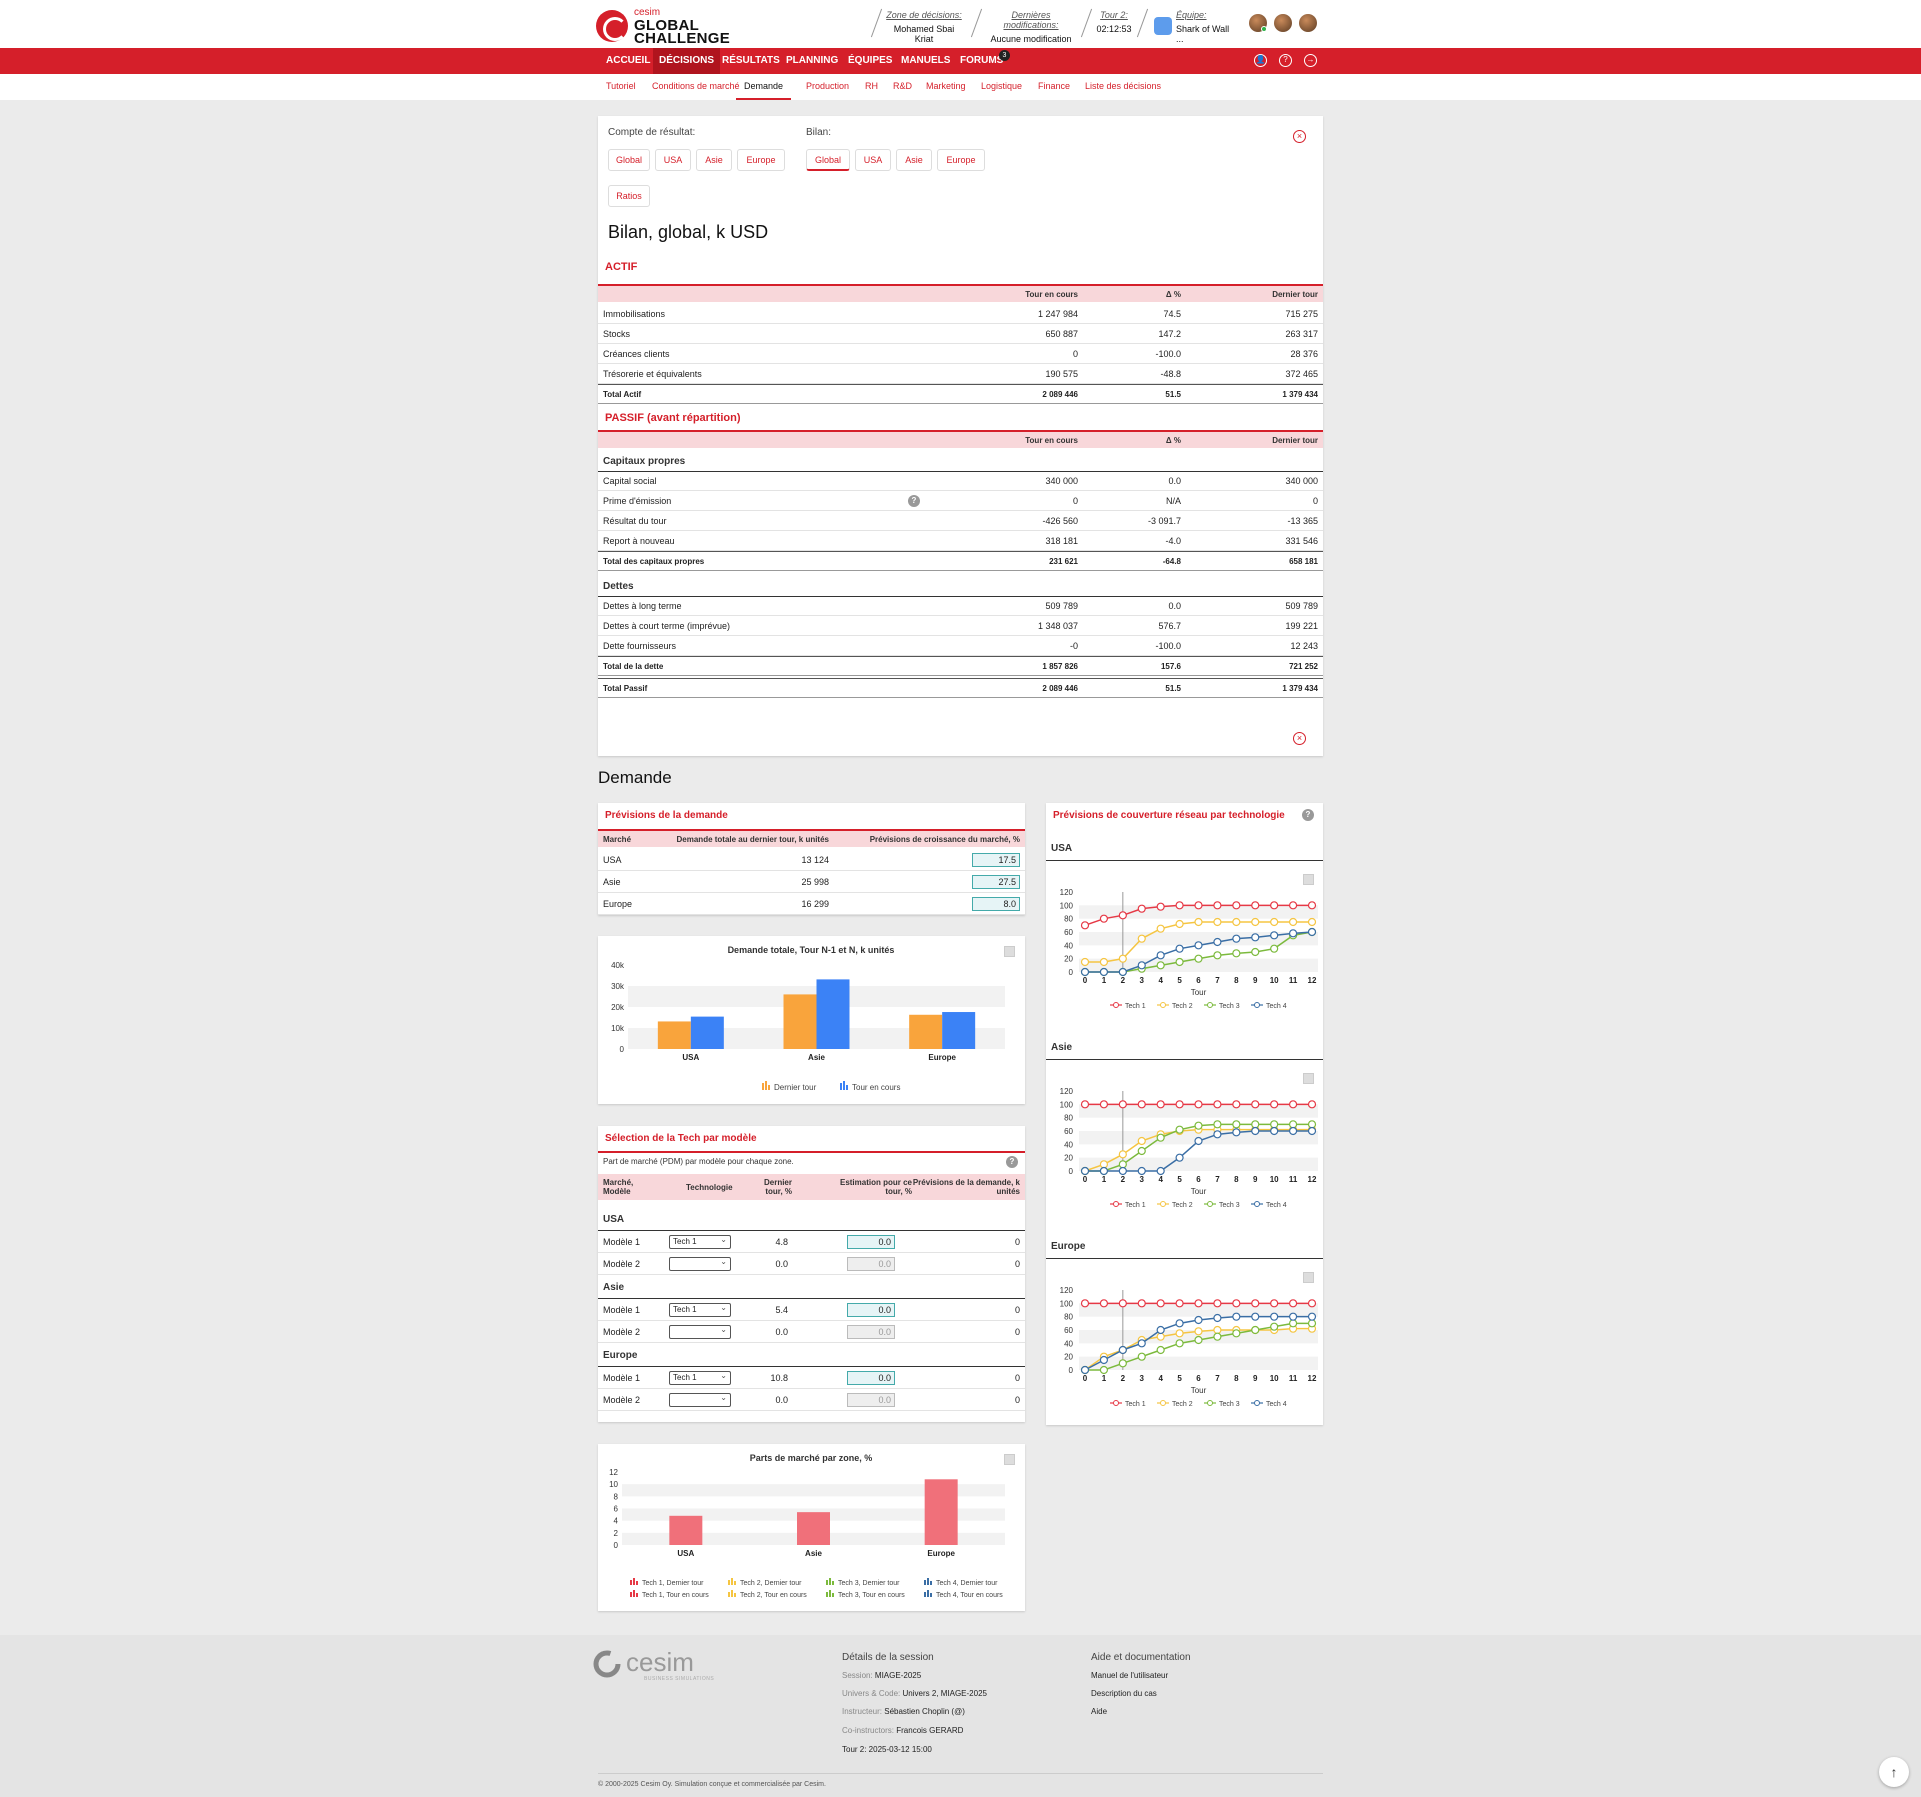 Image resolution: width=1921 pixels, height=1797 pixels. I want to click on value-previous: 331 546, so click(1301, 540).